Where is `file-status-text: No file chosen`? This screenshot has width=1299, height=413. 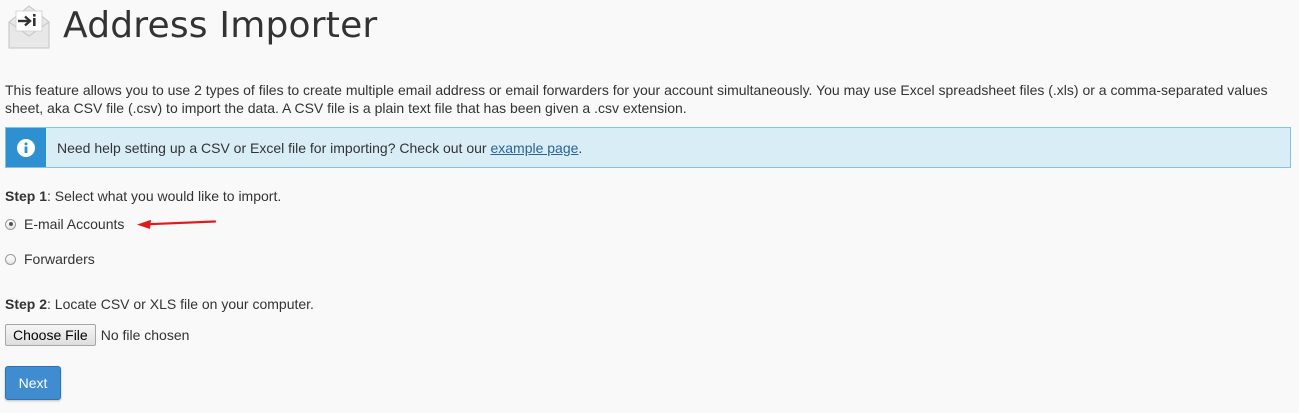
file-status-text: No file chosen is located at coordinates (145, 335).